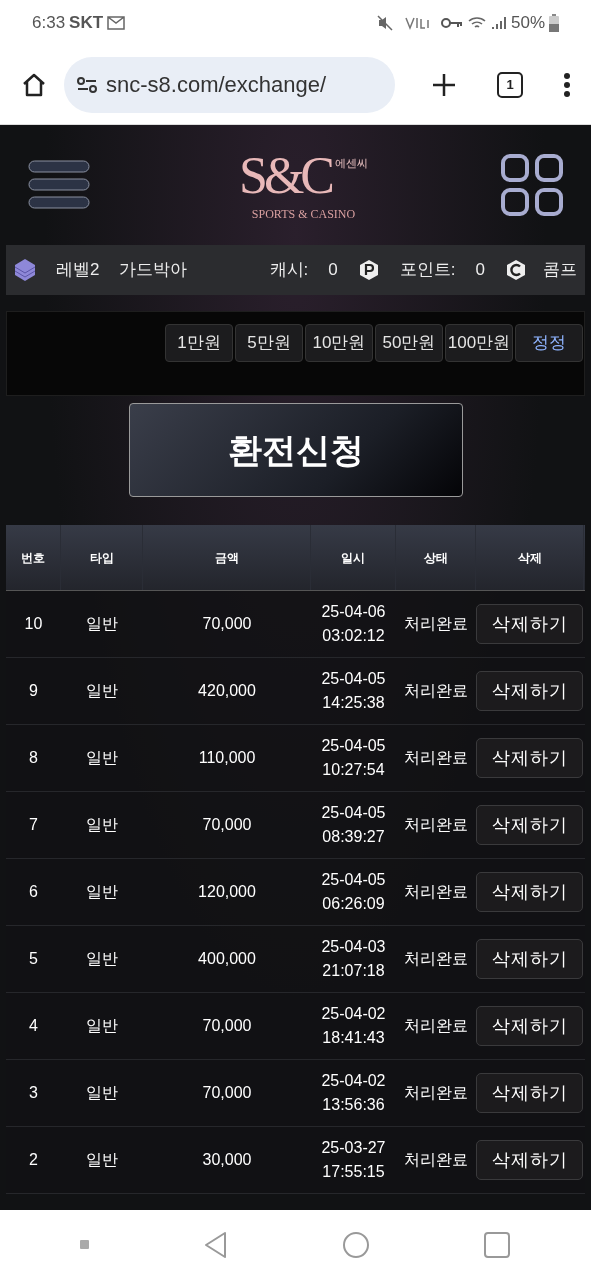 The height and width of the screenshot is (1280, 591). I want to click on column-header: 삭제, so click(529, 558).